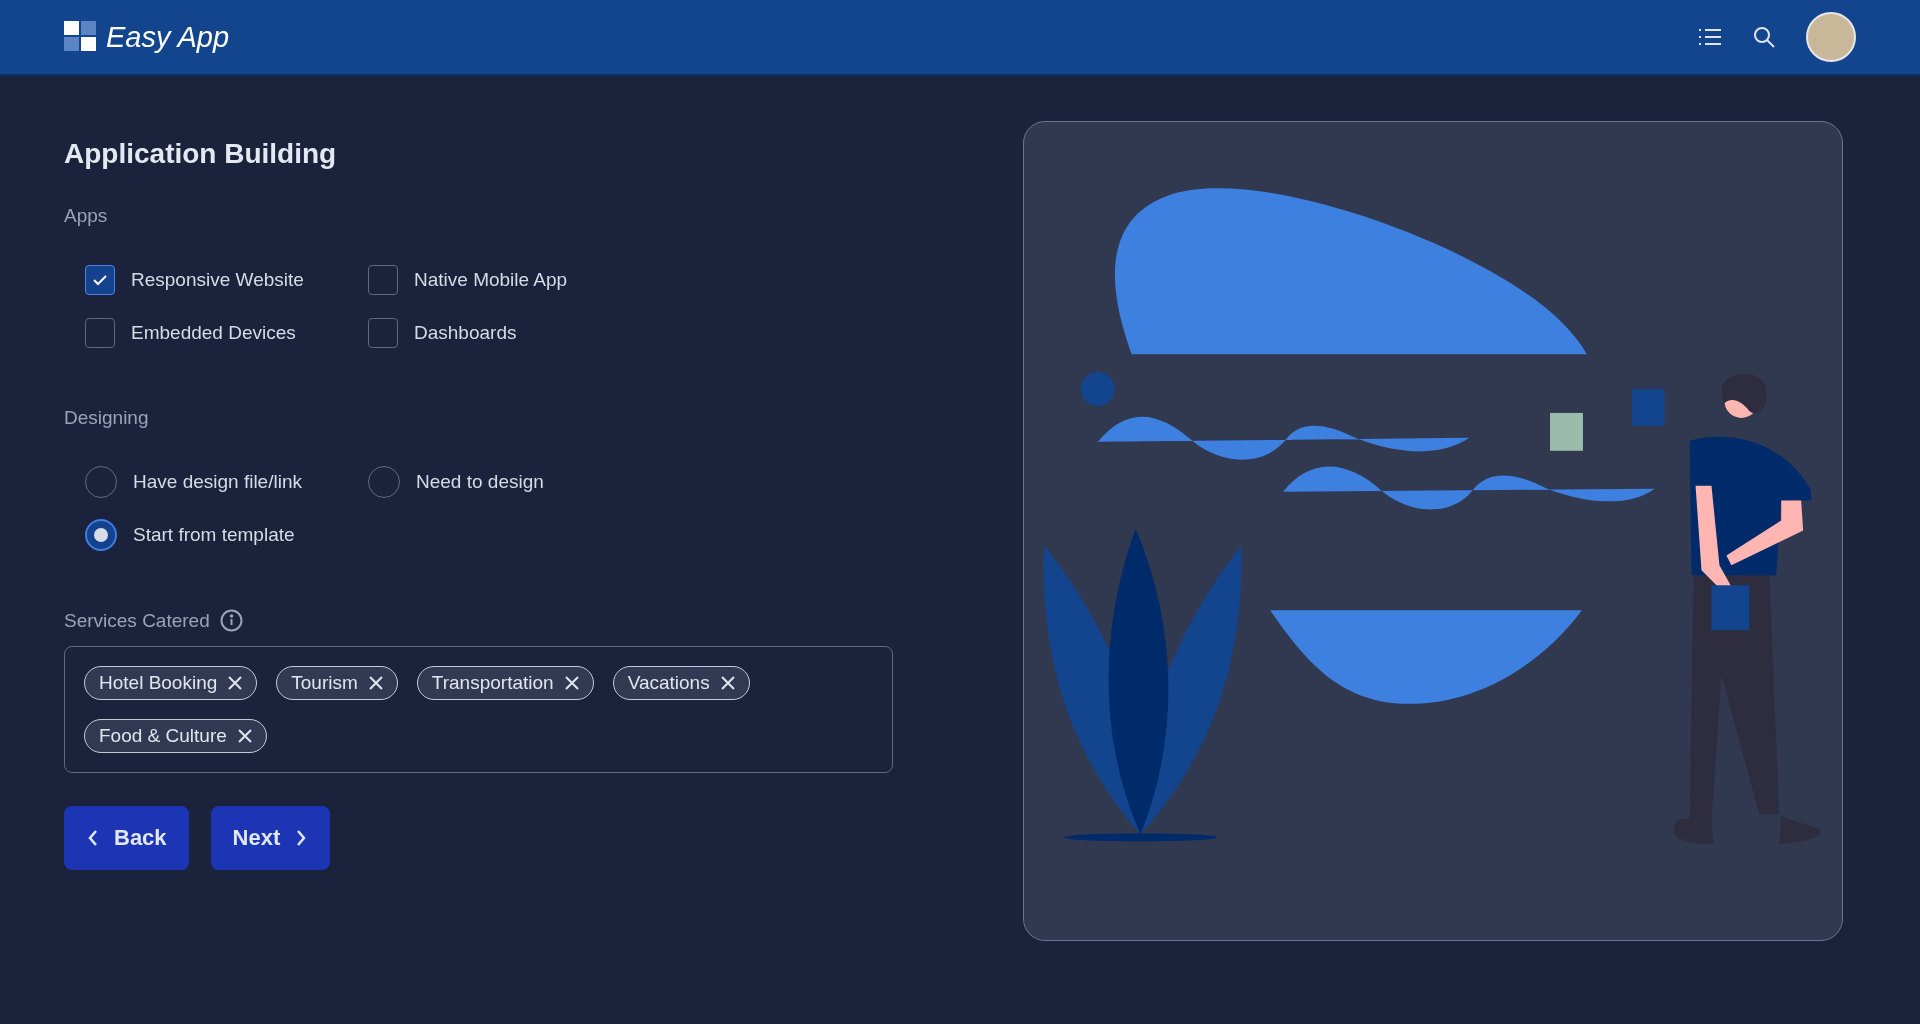 This screenshot has width=1920, height=1024. What do you see at coordinates (465, 333) in the screenshot?
I see `checkbox-label: Dashboards` at bounding box center [465, 333].